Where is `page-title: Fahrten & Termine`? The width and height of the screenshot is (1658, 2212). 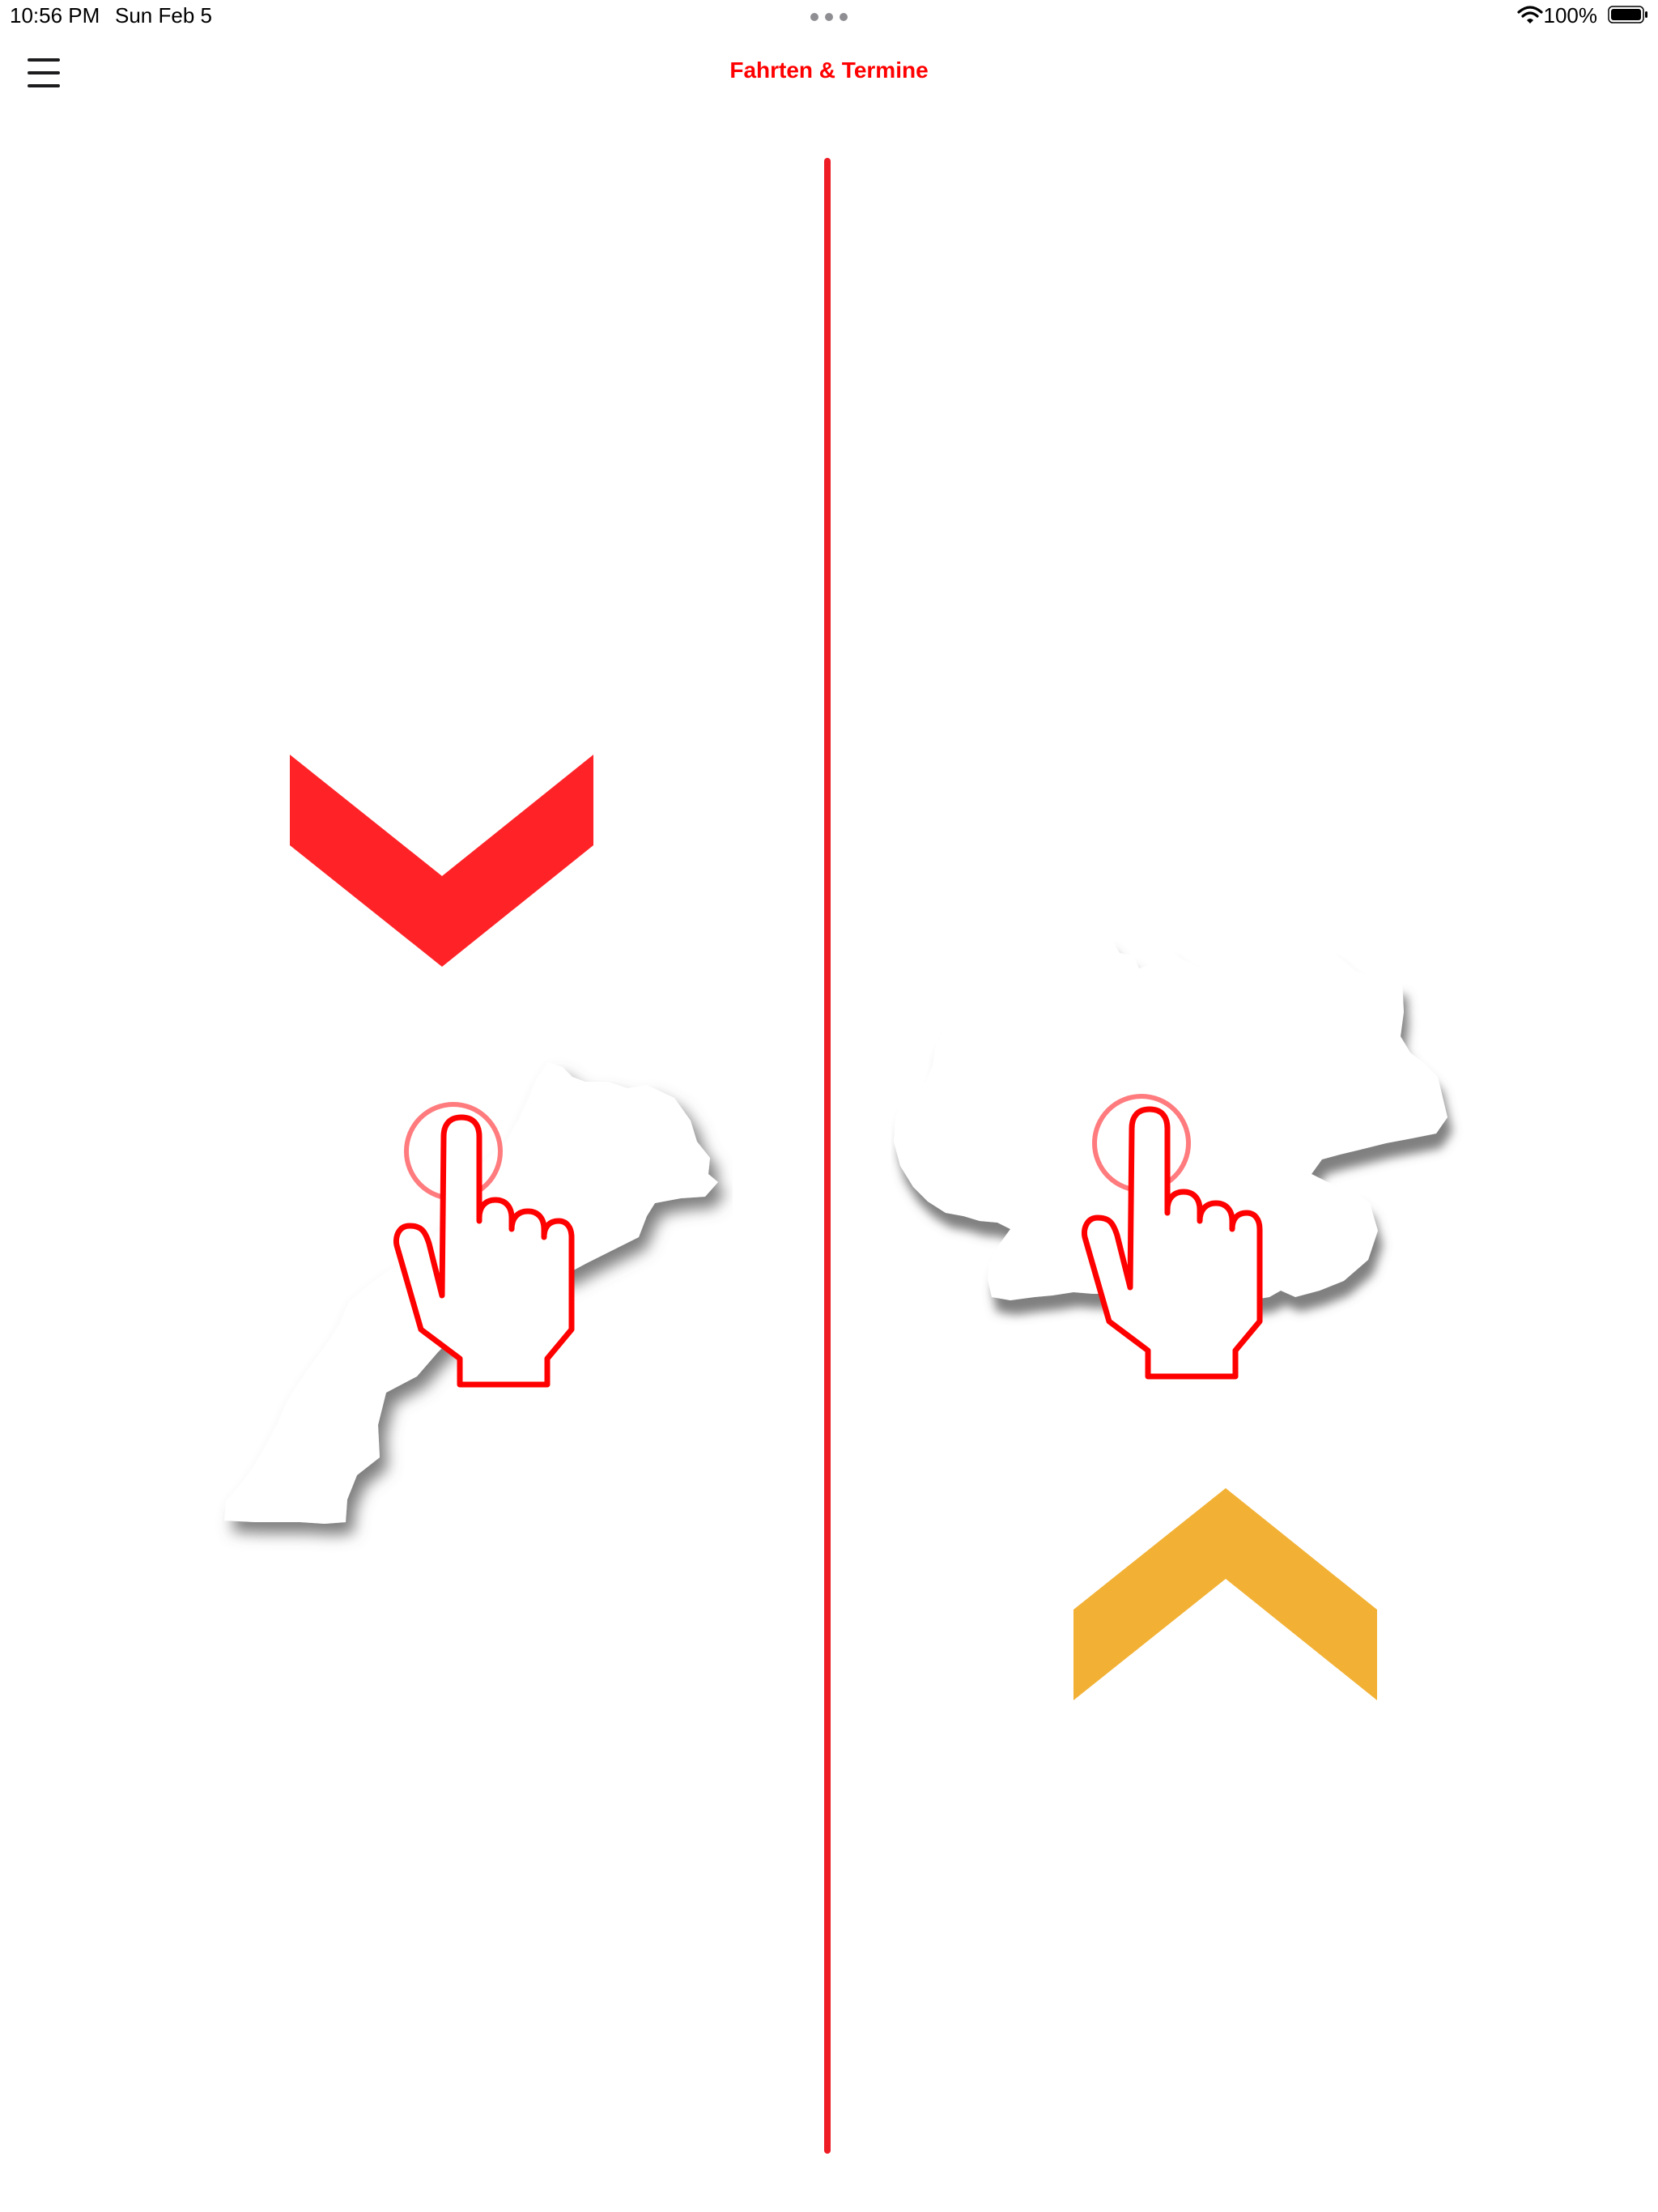 page-title: Fahrten & Termine is located at coordinates (829, 70).